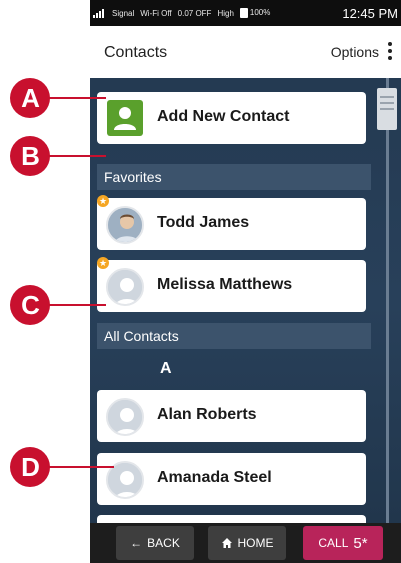 Image resolution: width=401 pixels, height=563 pixels. Describe the element at coordinates (75, 156) in the screenshot. I see `callout-line-b` at that location.